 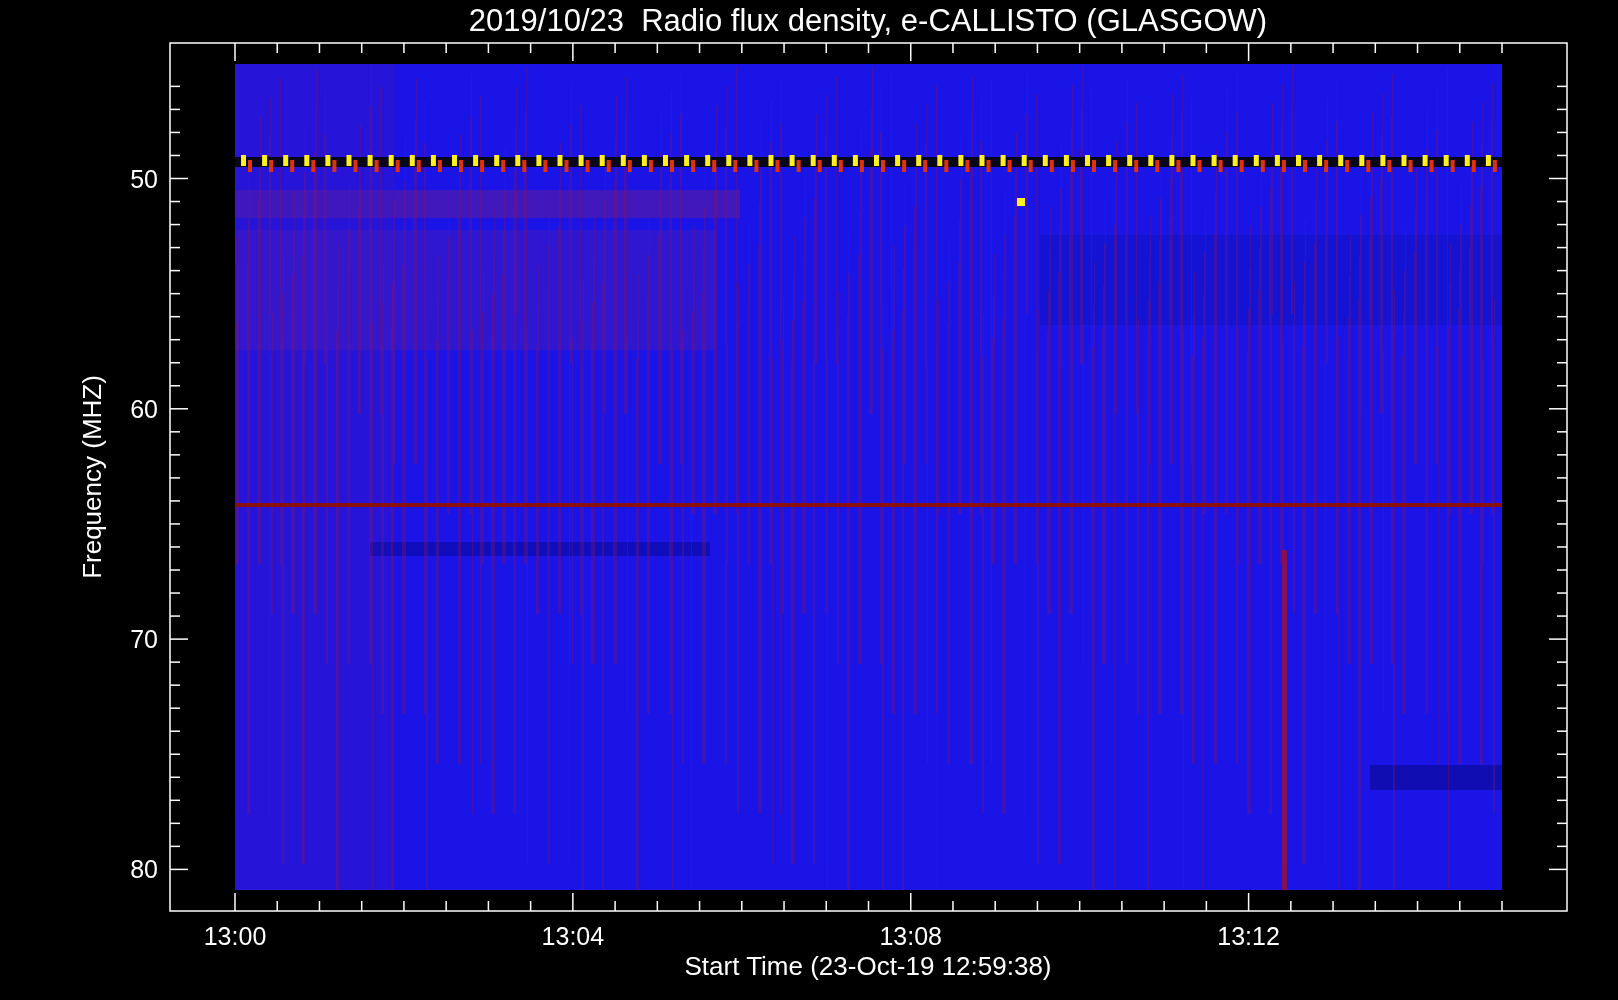 I want to click on x-tick-label: 13:12, so click(x=1248, y=936).